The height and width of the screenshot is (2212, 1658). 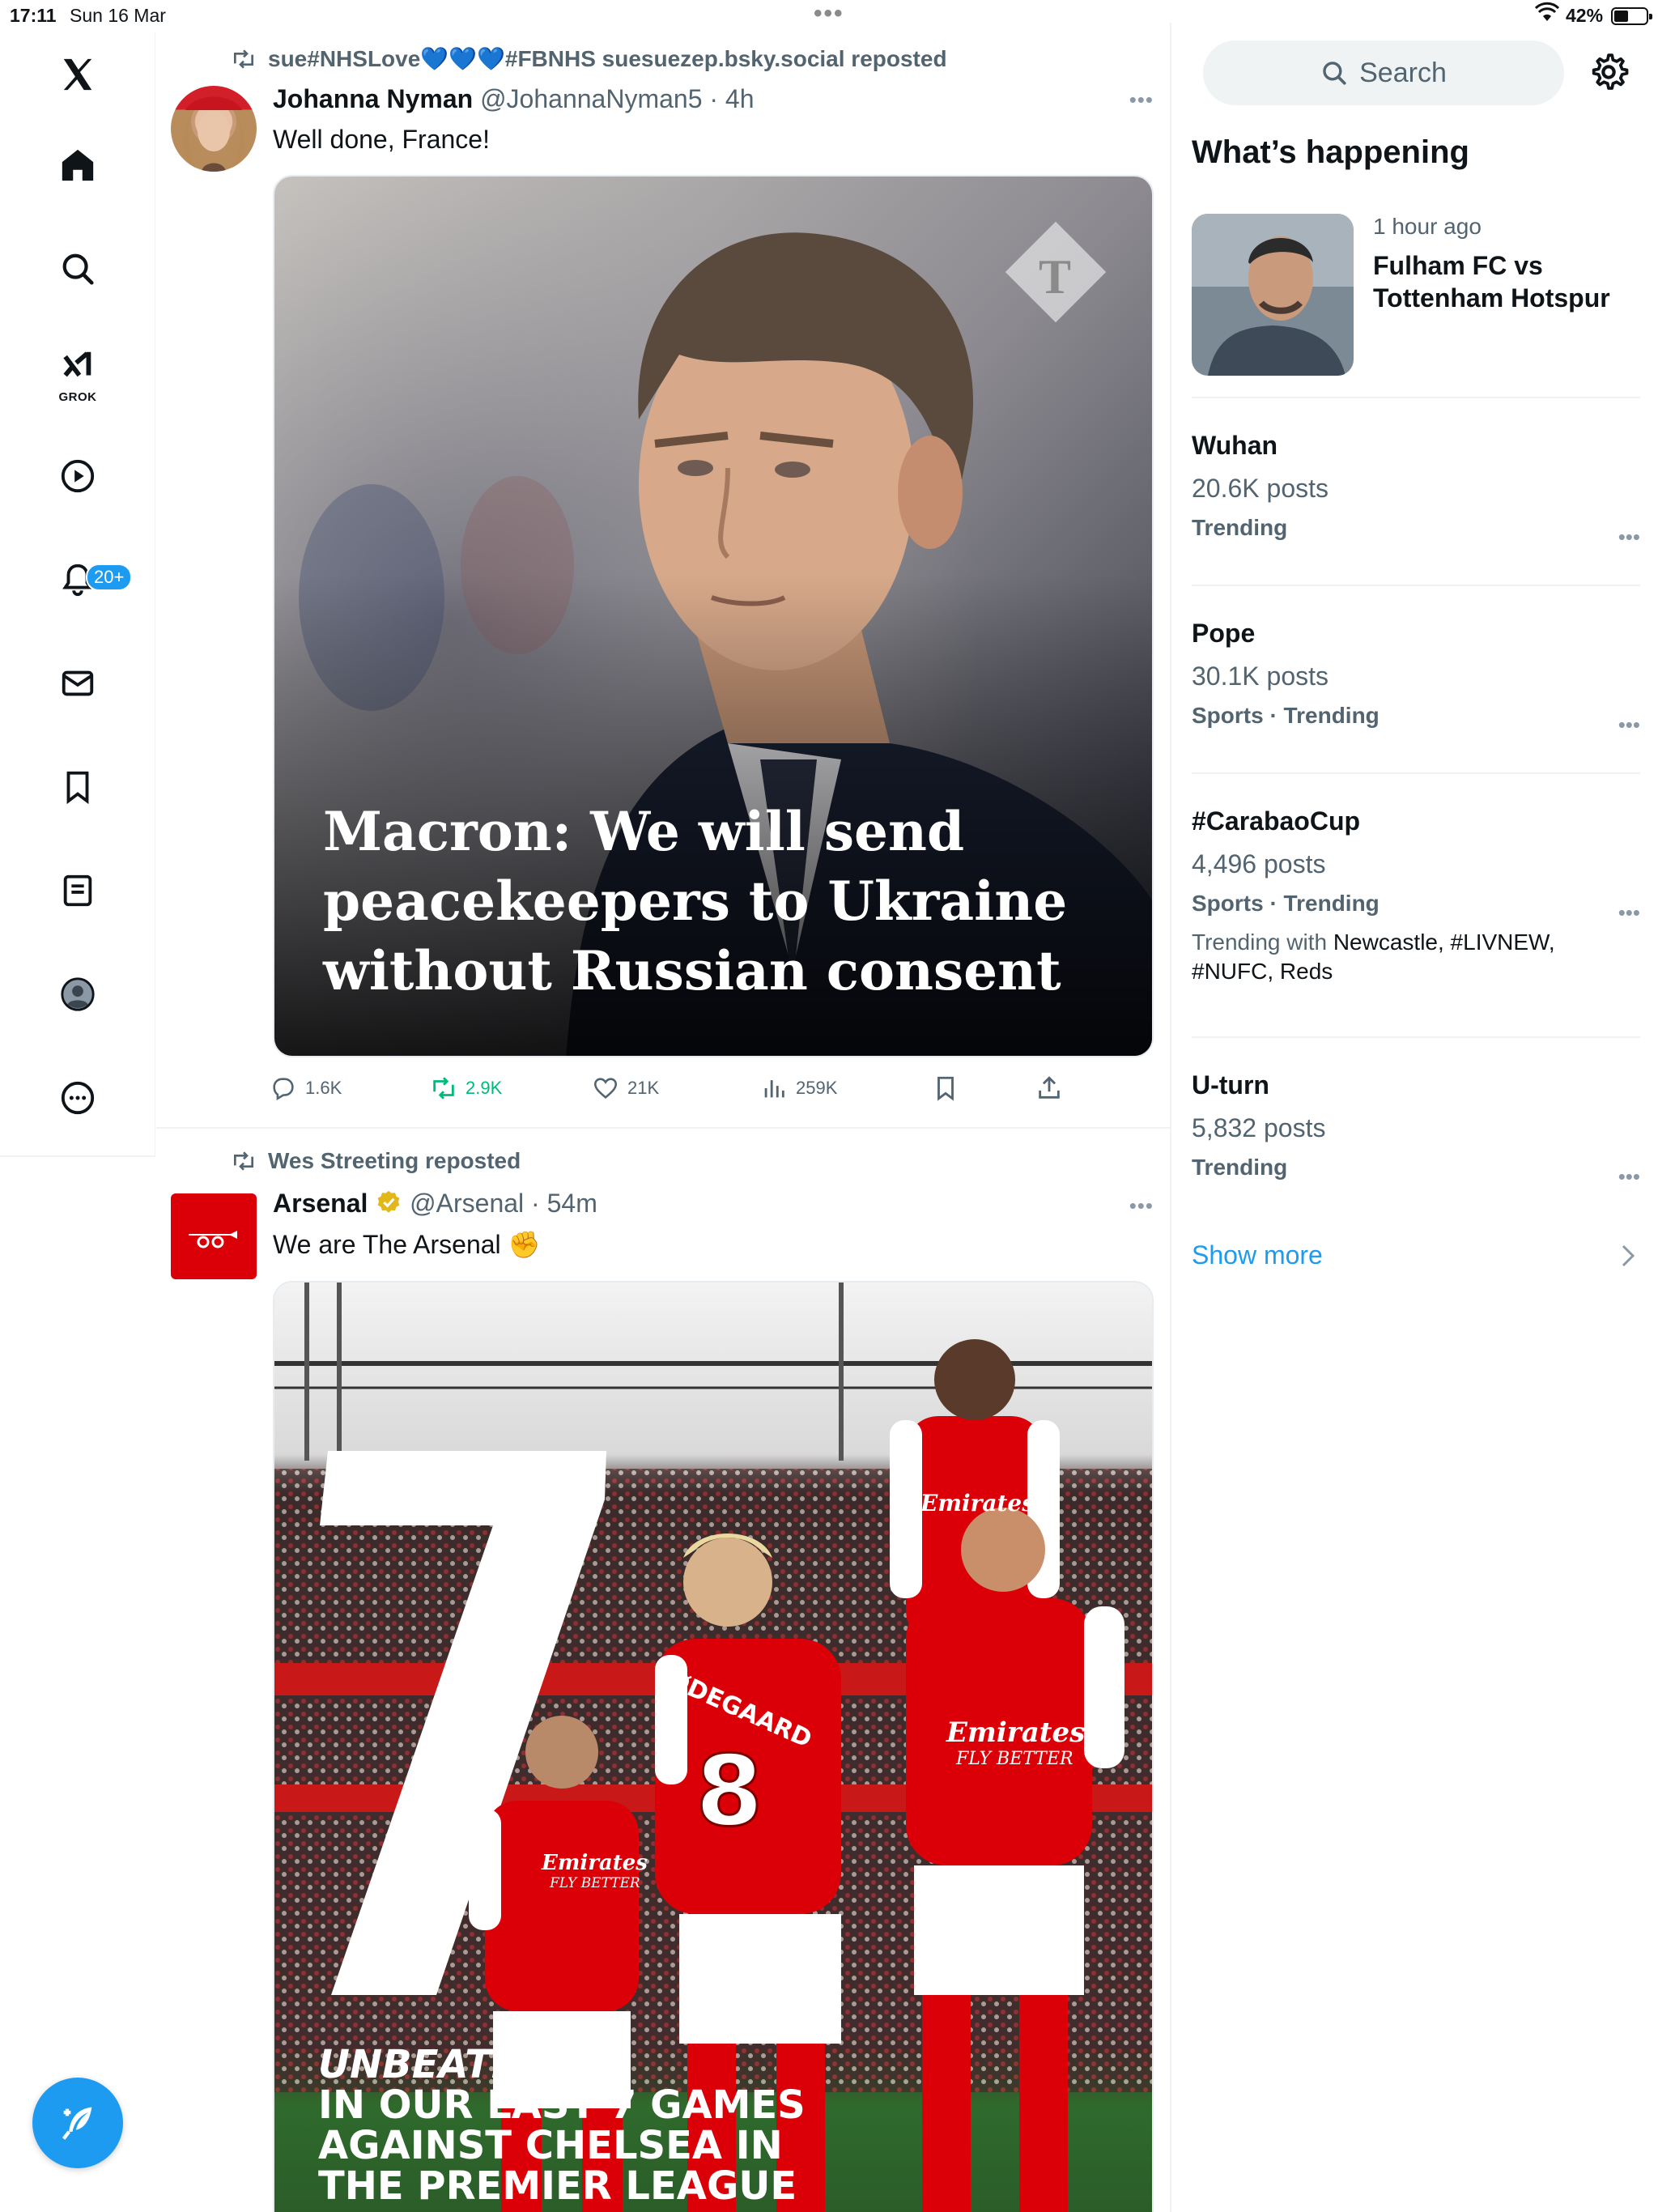 What do you see at coordinates (817, 1088) in the screenshot?
I see `views-count: 259K` at bounding box center [817, 1088].